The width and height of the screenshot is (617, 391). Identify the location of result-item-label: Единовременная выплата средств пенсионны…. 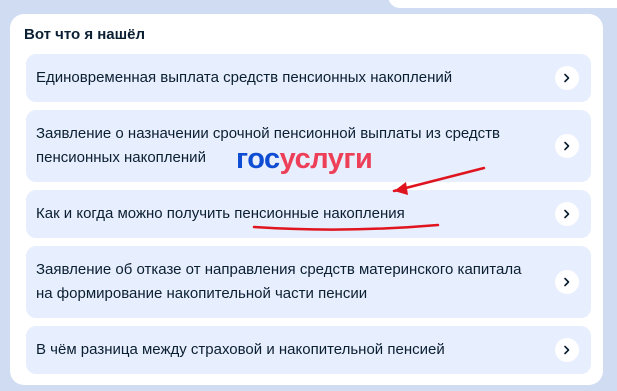
(244, 77).